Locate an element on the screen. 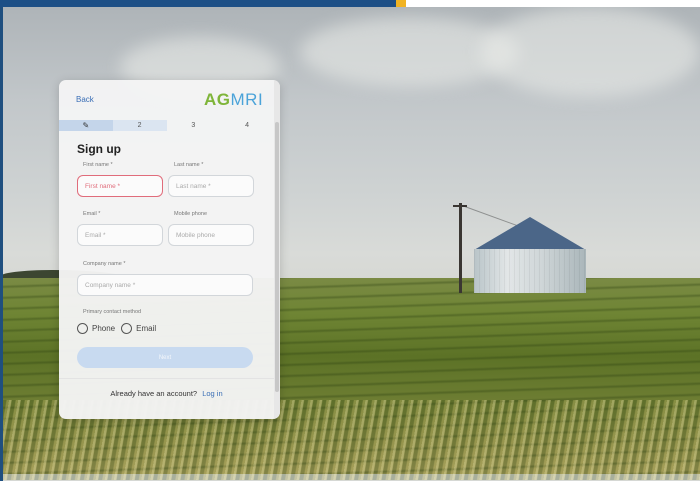  mobile-phone-input is located at coordinates (211, 235).